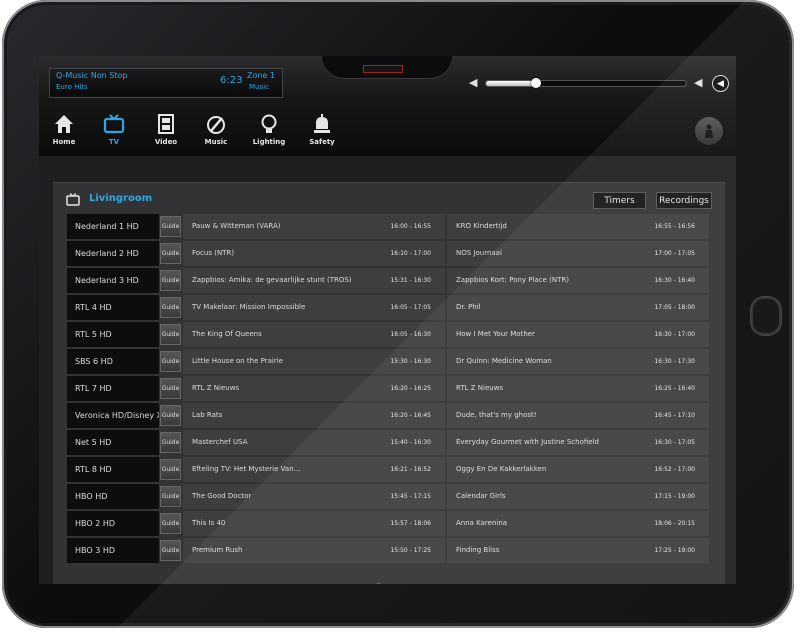 This screenshot has width=800, height=632. What do you see at coordinates (113, 334) in the screenshot?
I see `channel-name: RTL 5 HD` at bounding box center [113, 334].